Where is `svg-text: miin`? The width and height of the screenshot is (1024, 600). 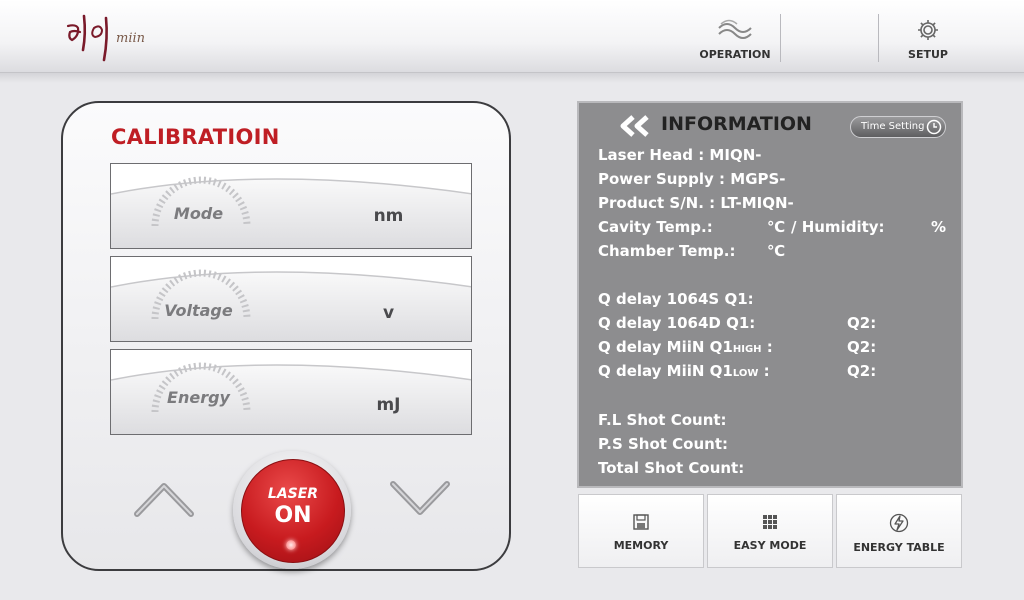 svg-text: miin is located at coordinates (130, 38).